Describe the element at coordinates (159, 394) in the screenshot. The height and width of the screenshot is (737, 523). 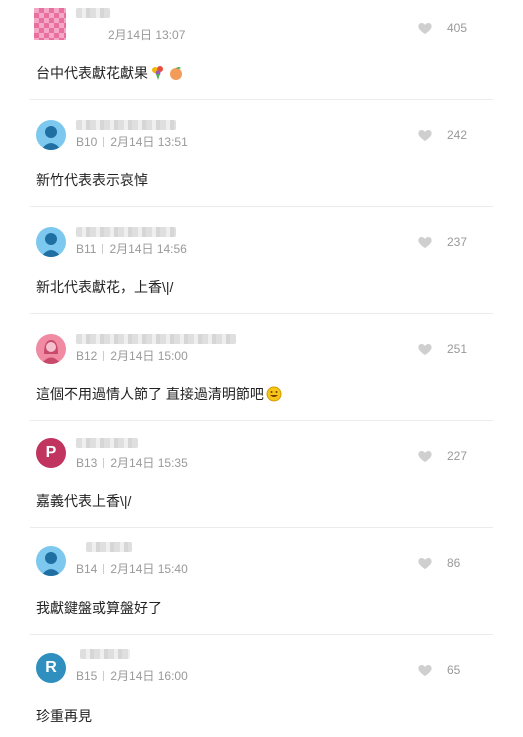
I see `comment-text: 這個不用過情人節了 直接過清明節吧` at that location.